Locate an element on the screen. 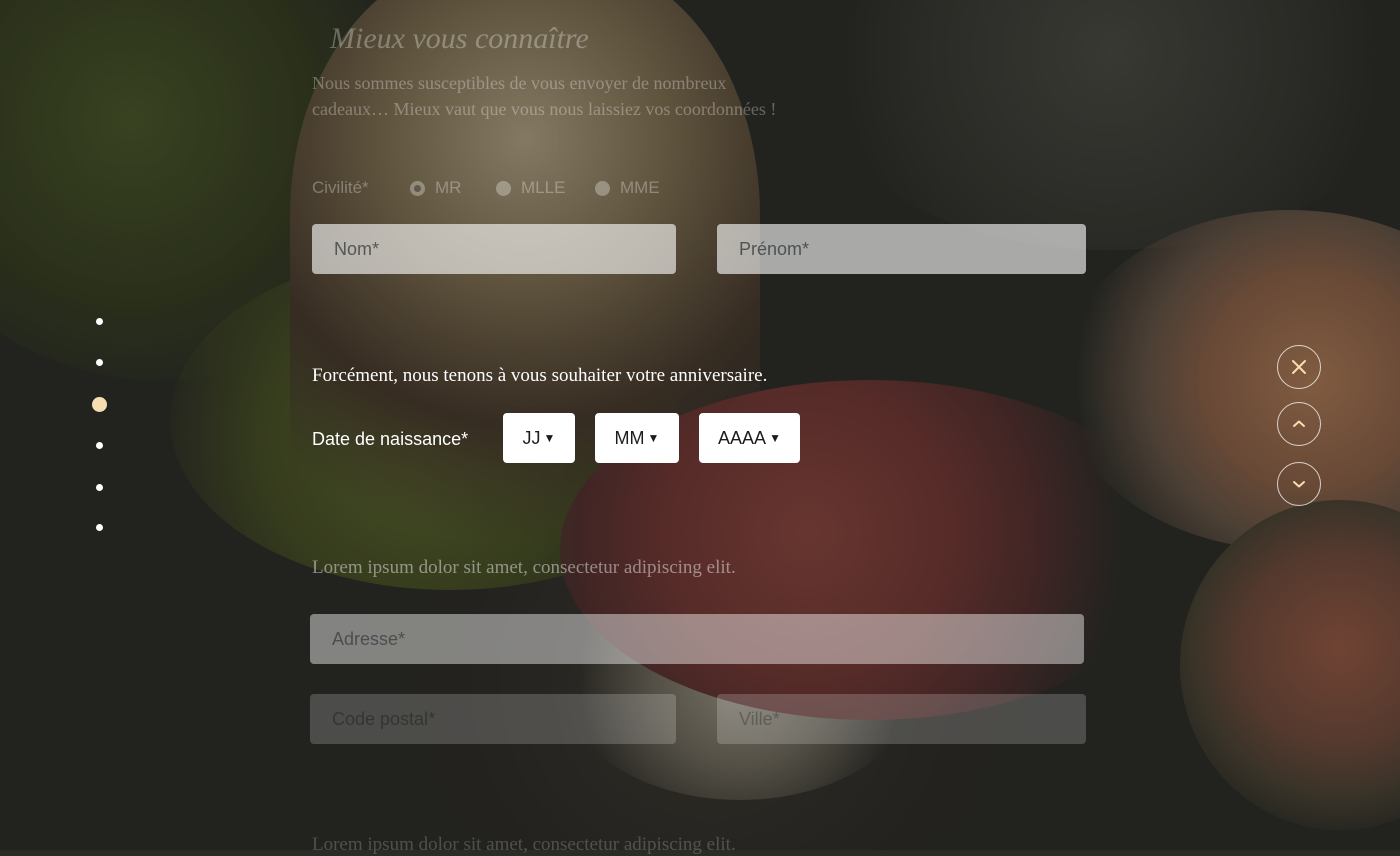 This screenshot has width=1400, height=856. birth-day-select: JJ ▼ is located at coordinates (539, 438).